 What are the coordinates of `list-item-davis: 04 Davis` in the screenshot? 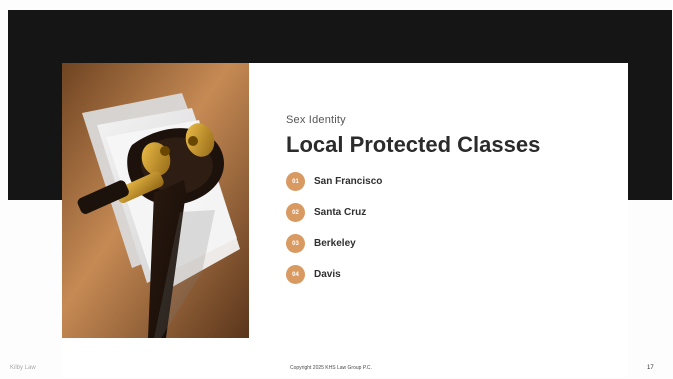 It's located at (313, 274).